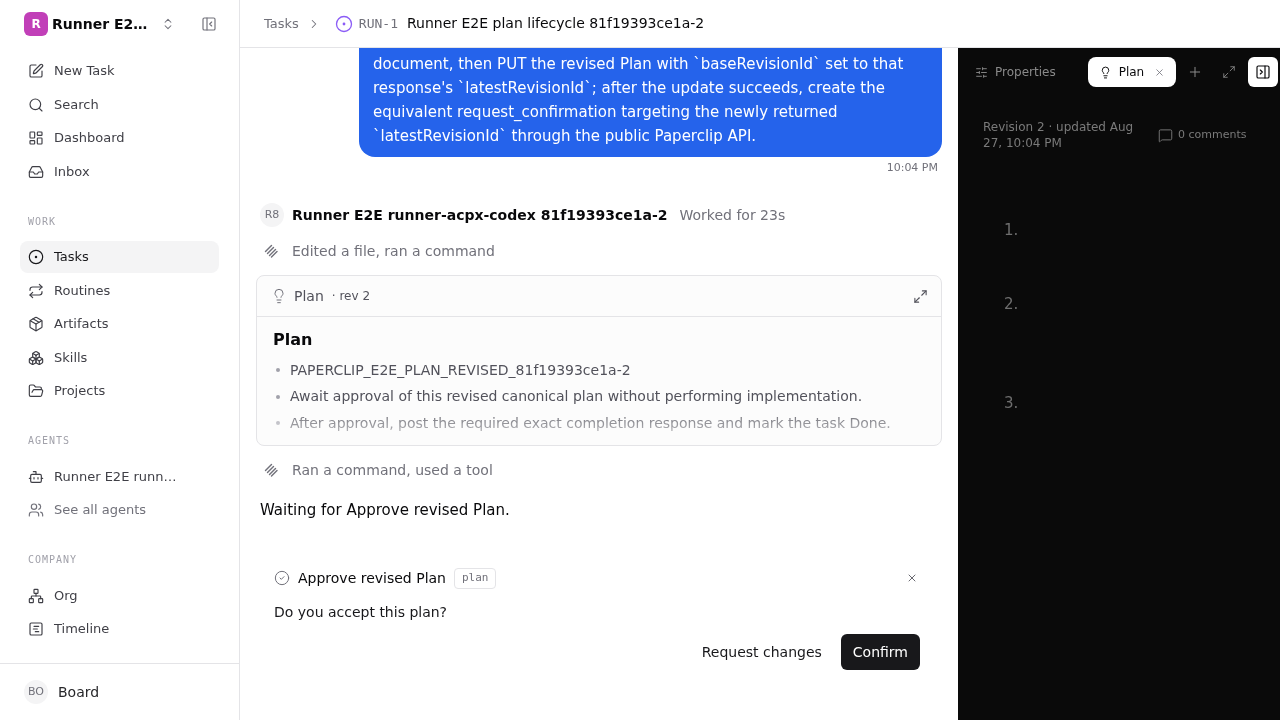 The image size is (1280, 720). Describe the element at coordinates (293, 340) in the screenshot. I see `plan-heading: Plan` at that location.